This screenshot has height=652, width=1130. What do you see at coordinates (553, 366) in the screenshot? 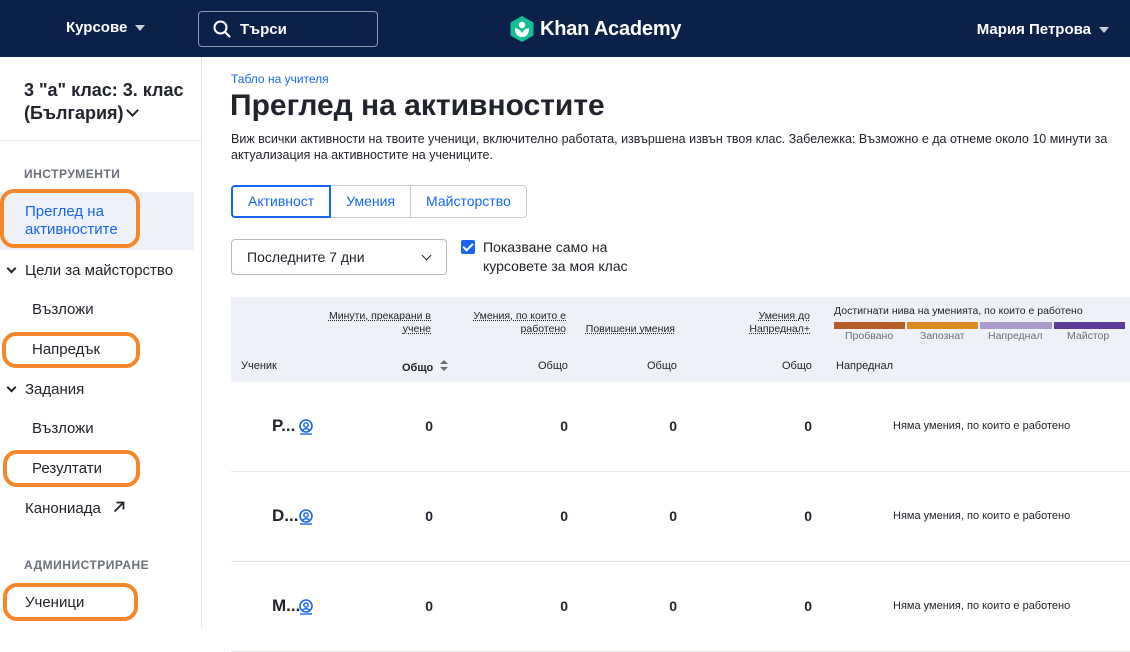
I see `column-header-total-worked: Общо` at bounding box center [553, 366].